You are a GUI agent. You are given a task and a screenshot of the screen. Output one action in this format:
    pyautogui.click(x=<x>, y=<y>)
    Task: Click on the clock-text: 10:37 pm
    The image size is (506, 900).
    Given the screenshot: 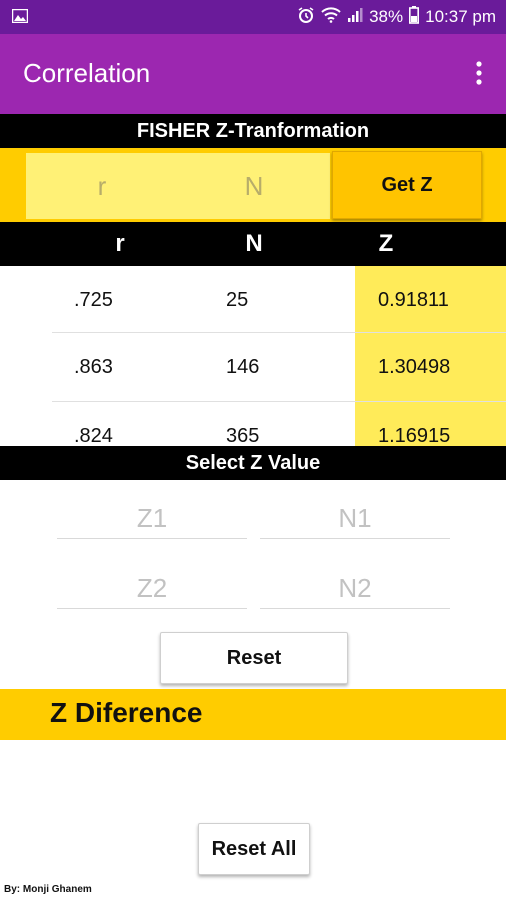 What is the action you would take?
    pyautogui.click(x=460, y=16)
    